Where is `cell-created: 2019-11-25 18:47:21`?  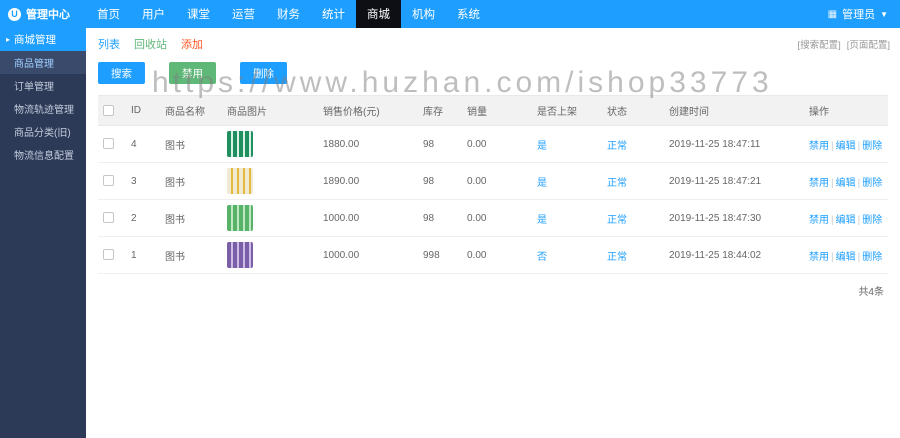
cell-created: 2019-11-25 18:47:21 is located at coordinates (734, 181).